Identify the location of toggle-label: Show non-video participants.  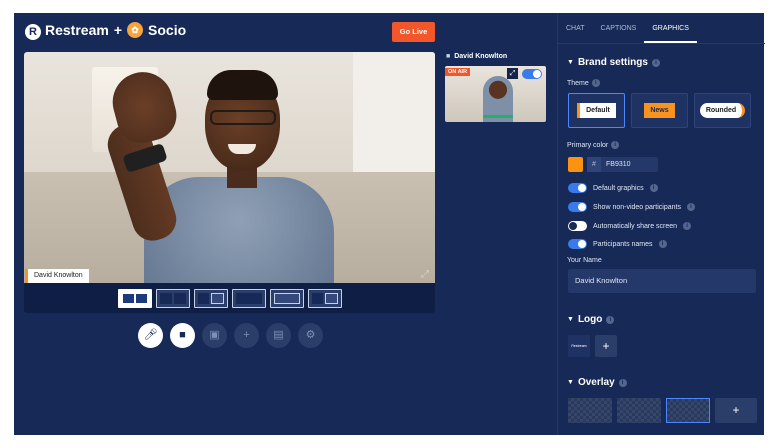
(637, 207).